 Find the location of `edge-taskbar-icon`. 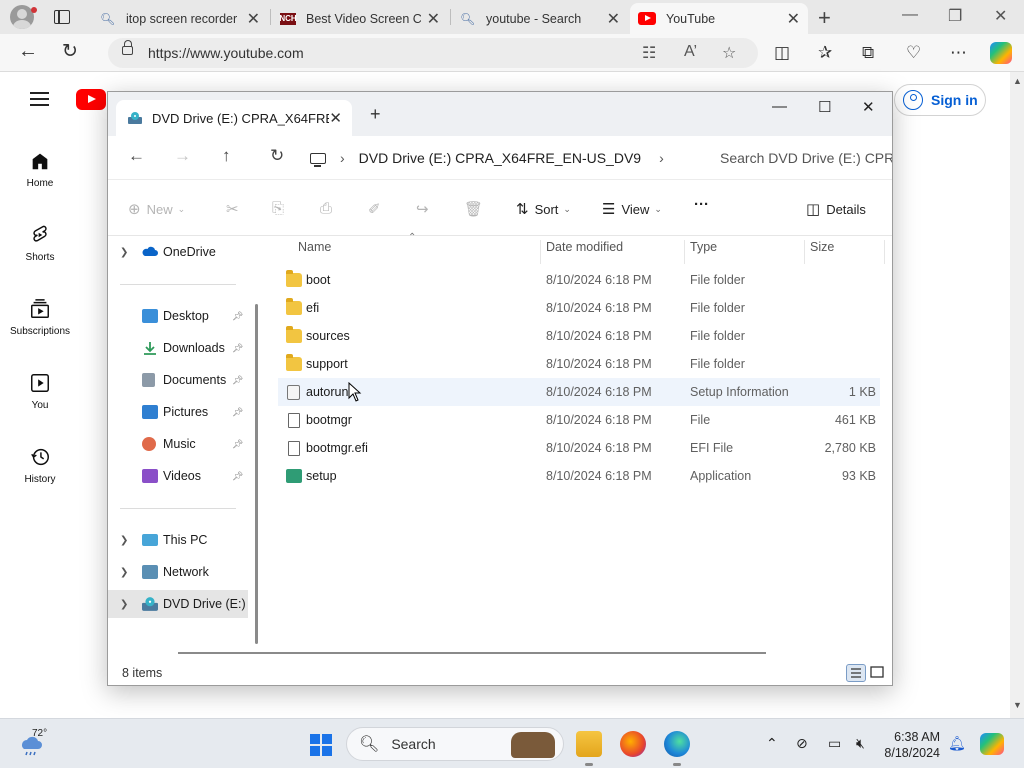

edge-taskbar-icon is located at coordinates (677, 748).